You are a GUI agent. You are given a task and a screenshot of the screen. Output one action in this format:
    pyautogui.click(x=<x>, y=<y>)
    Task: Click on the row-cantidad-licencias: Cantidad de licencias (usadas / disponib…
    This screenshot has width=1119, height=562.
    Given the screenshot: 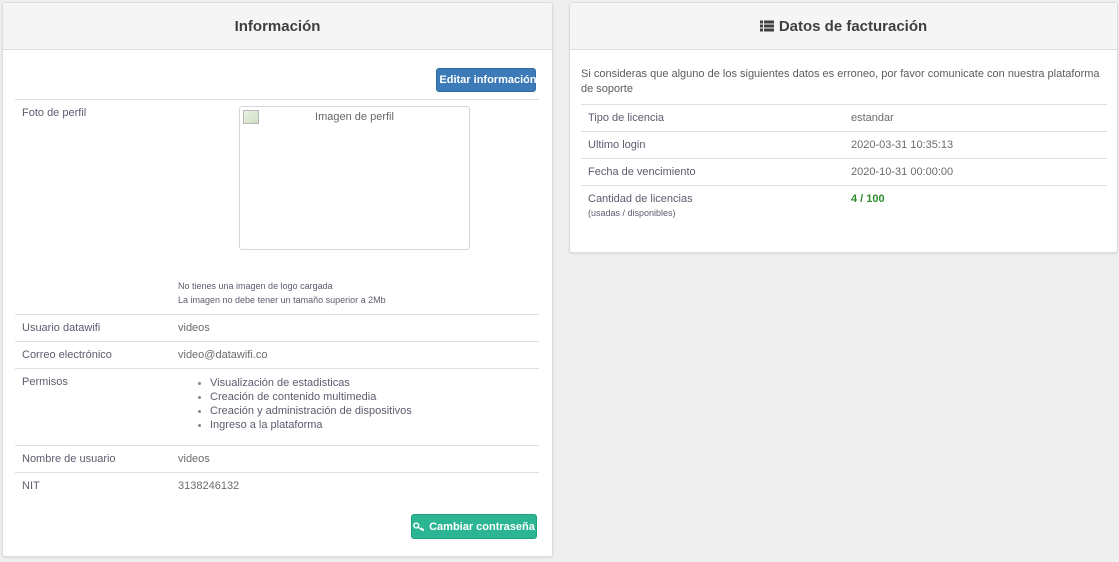 What is the action you would take?
    pyautogui.click(x=844, y=205)
    